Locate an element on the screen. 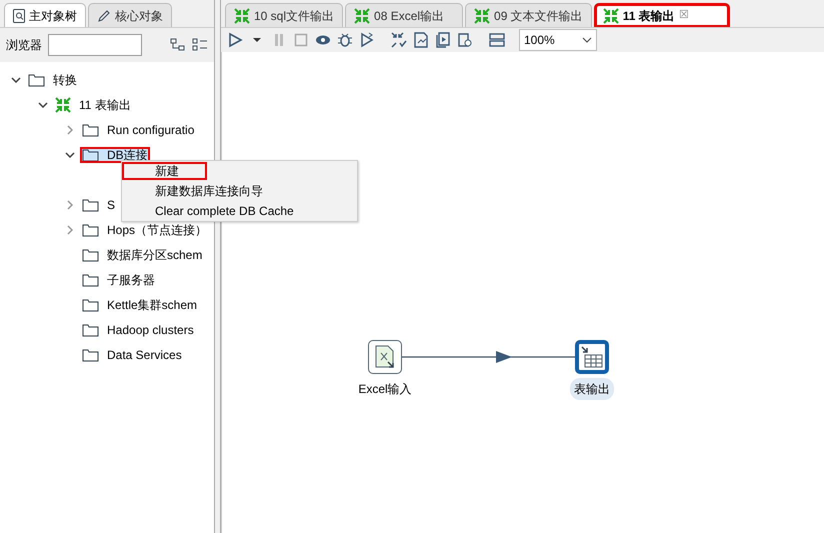  chart-doc-icon is located at coordinates (421, 40).